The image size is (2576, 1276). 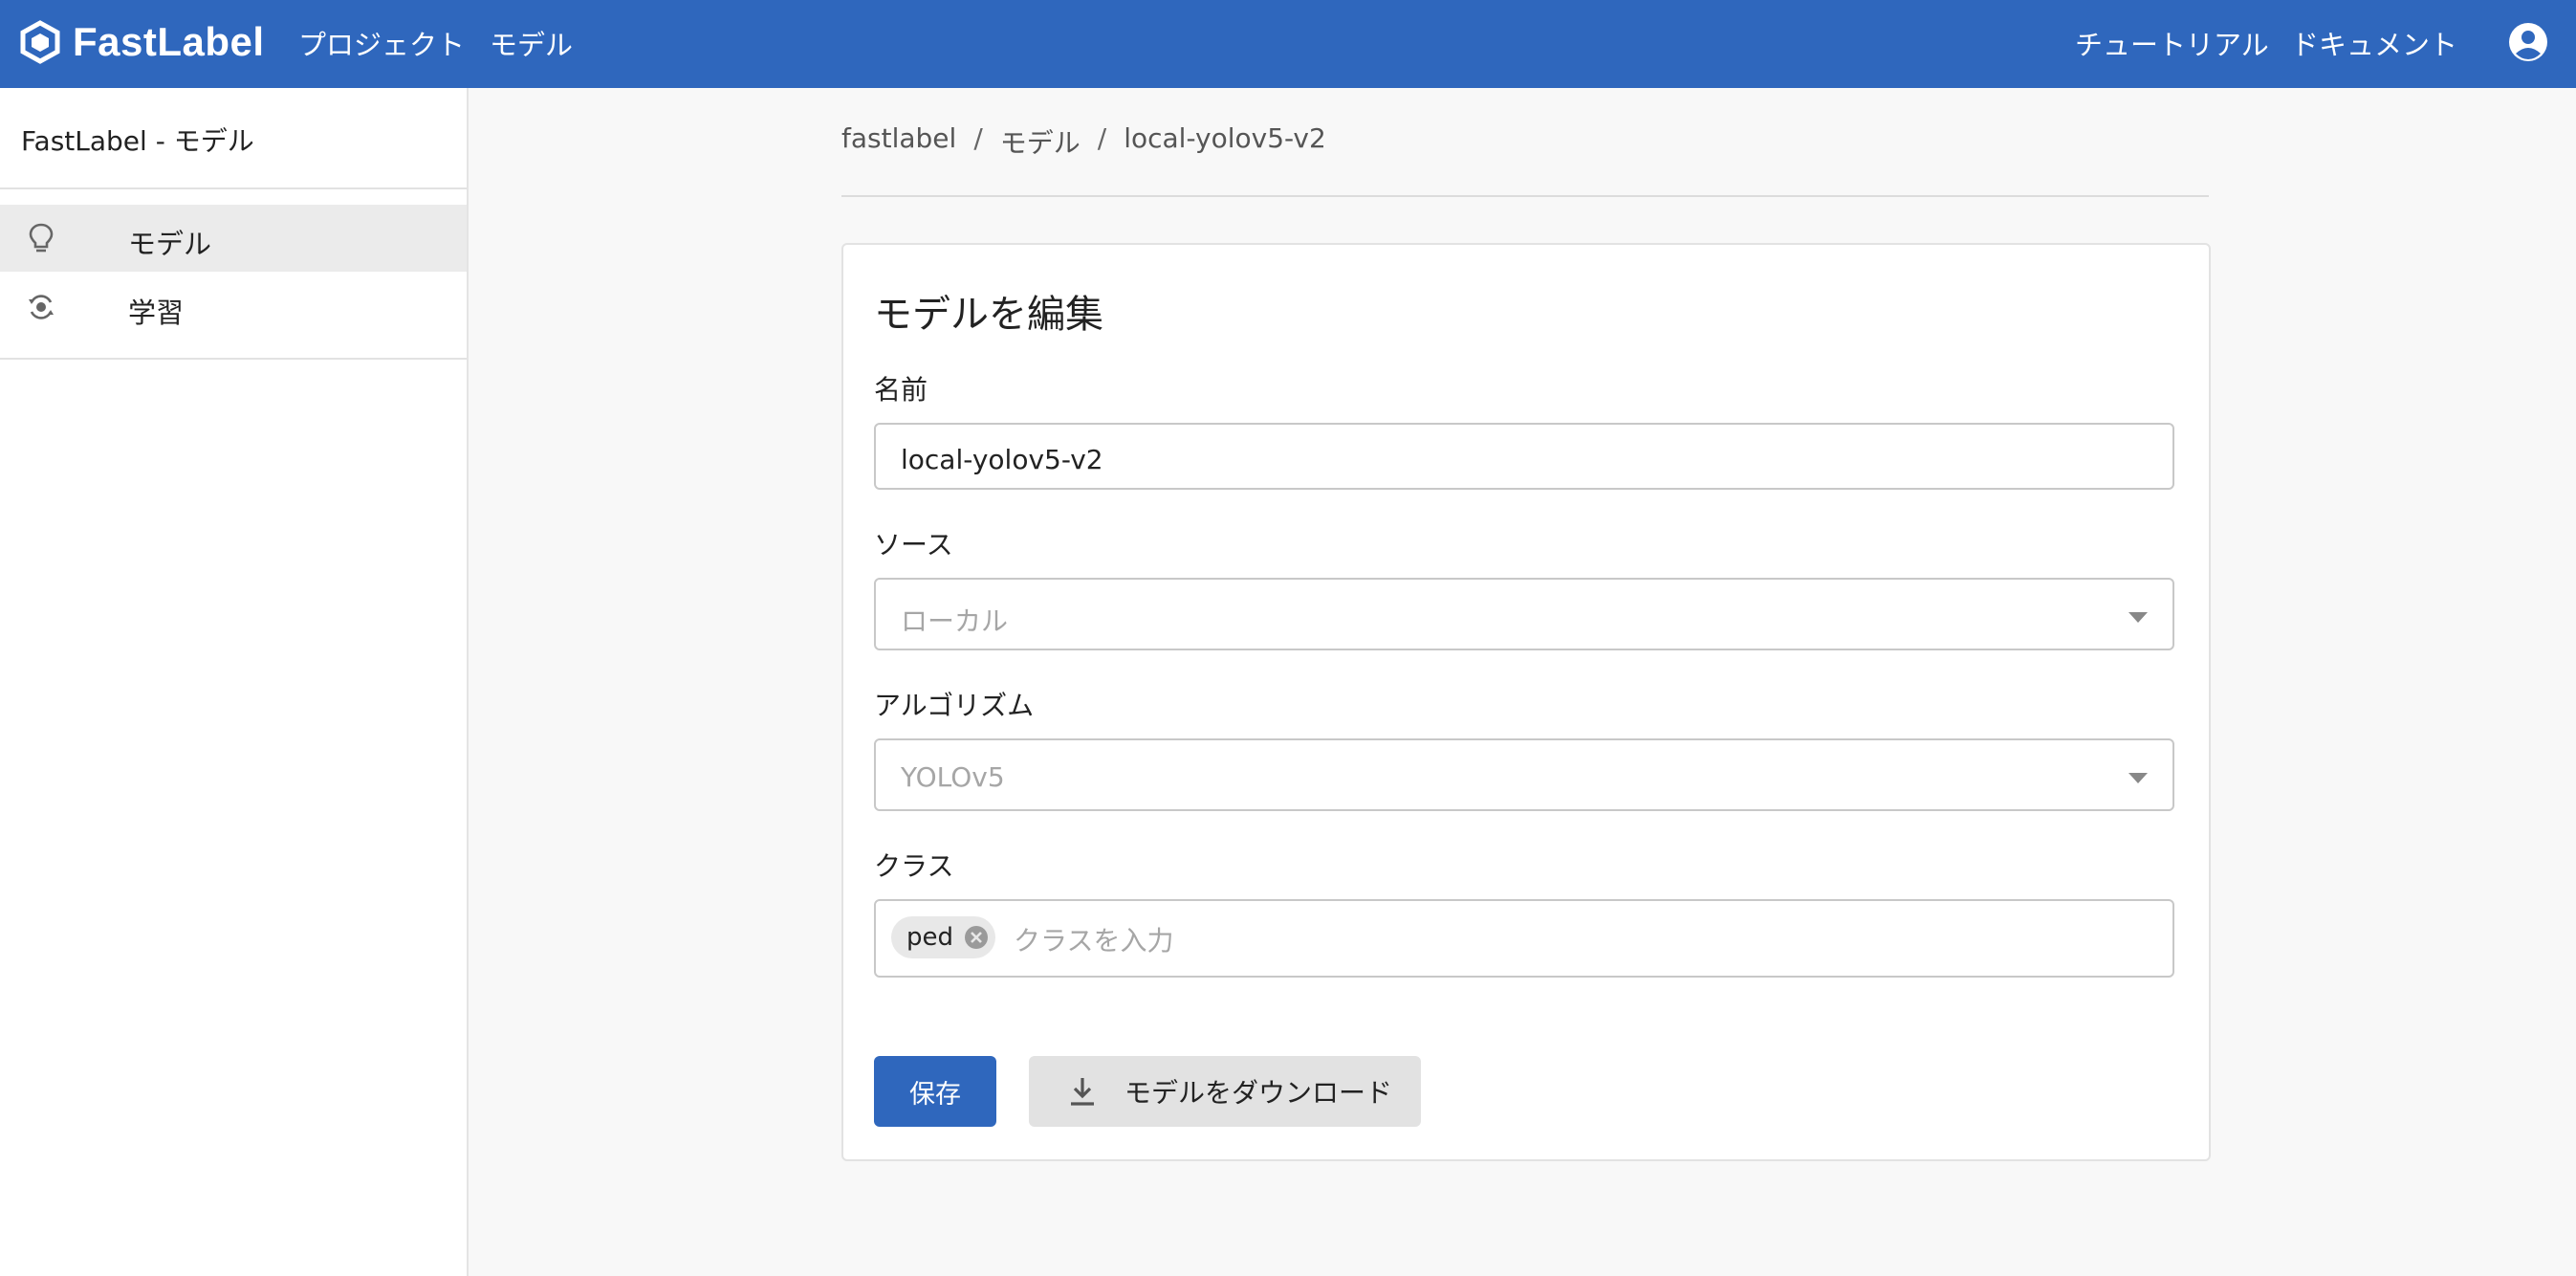 I want to click on training-icon, so click(x=41, y=307).